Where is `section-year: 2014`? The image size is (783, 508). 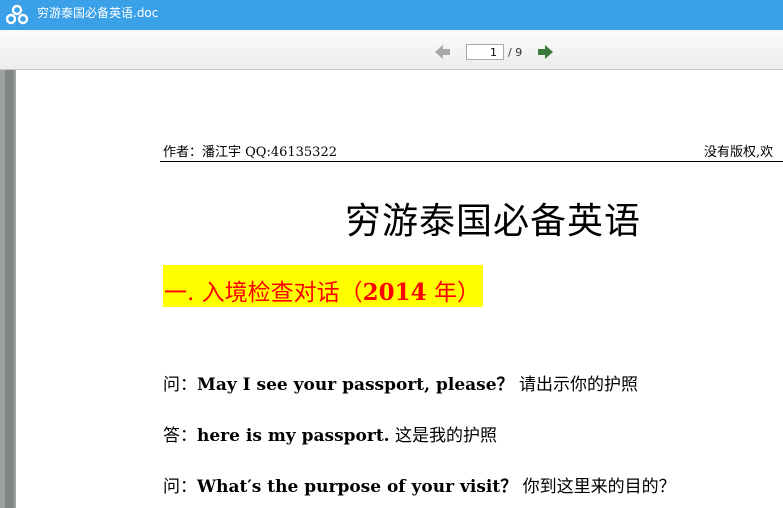 section-year: 2014 is located at coordinates (394, 292).